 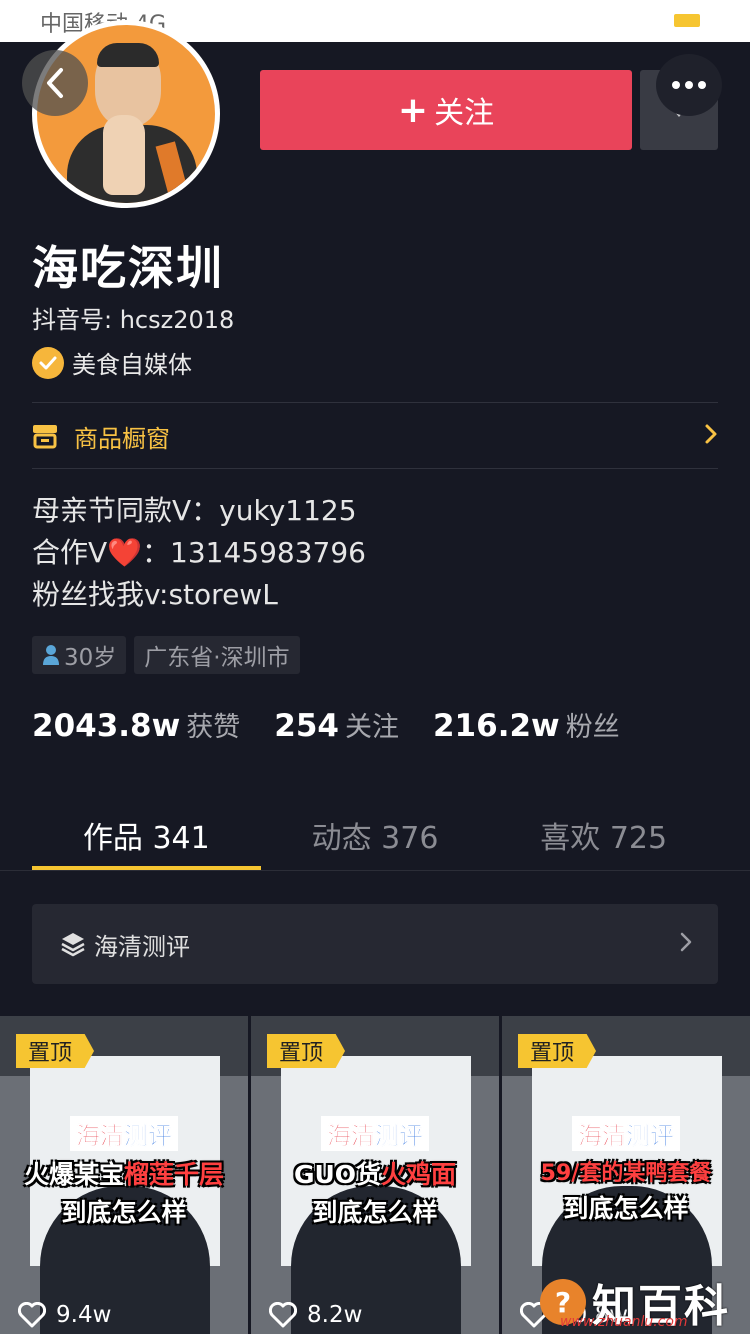 I want to click on profile-stats: 2043.8w 获赞 254 关注 216.2w 粉丝, so click(x=343, y=724).